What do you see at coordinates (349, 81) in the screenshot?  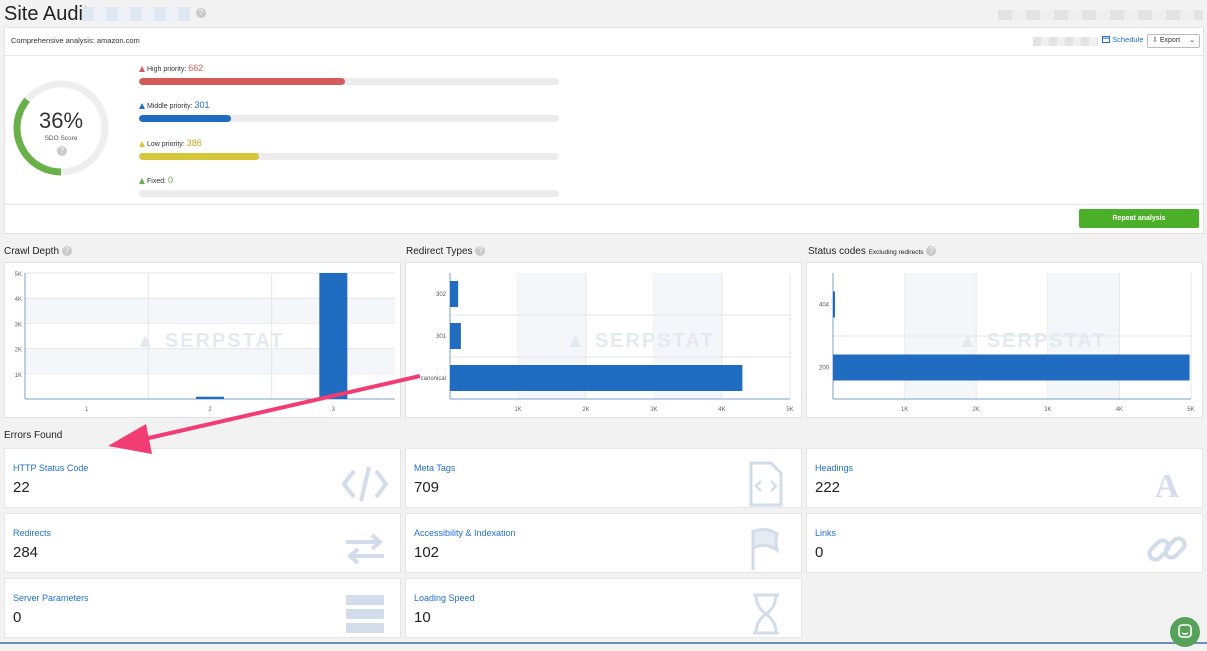 I see `high-priority-bar` at bounding box center [349, 81].